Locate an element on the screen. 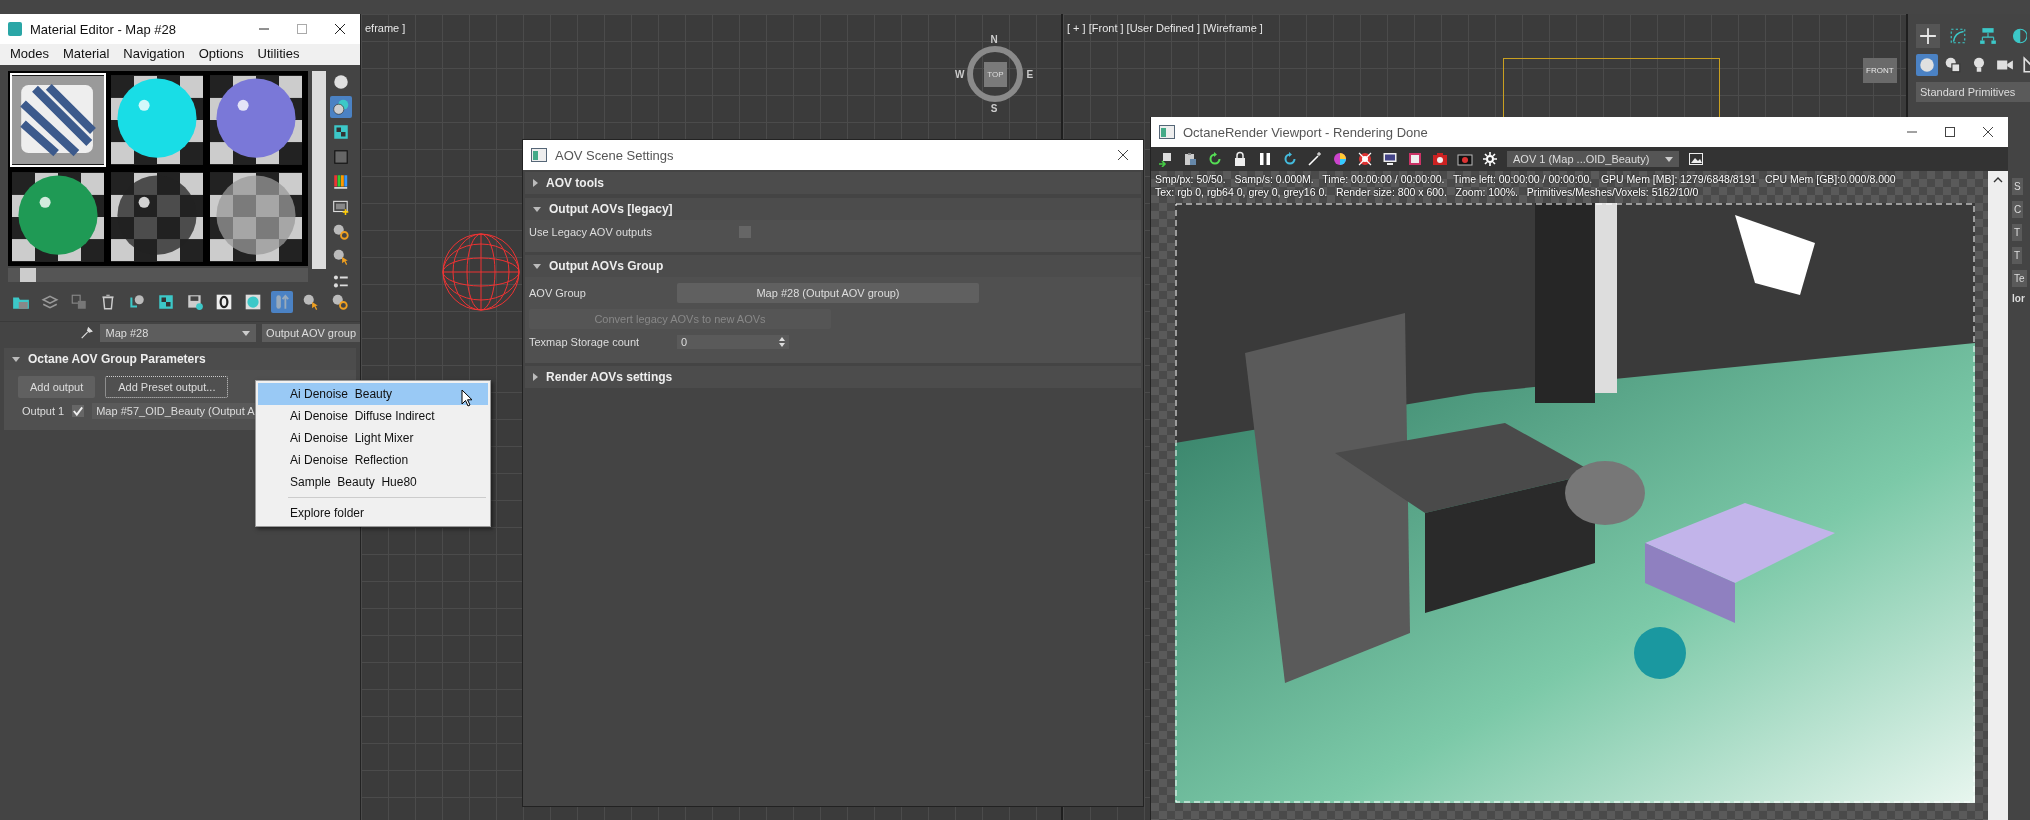 The height and width of the screenshot is (820, 2030). storage-count-spinner: 0 is located at coordinates (733, 342).